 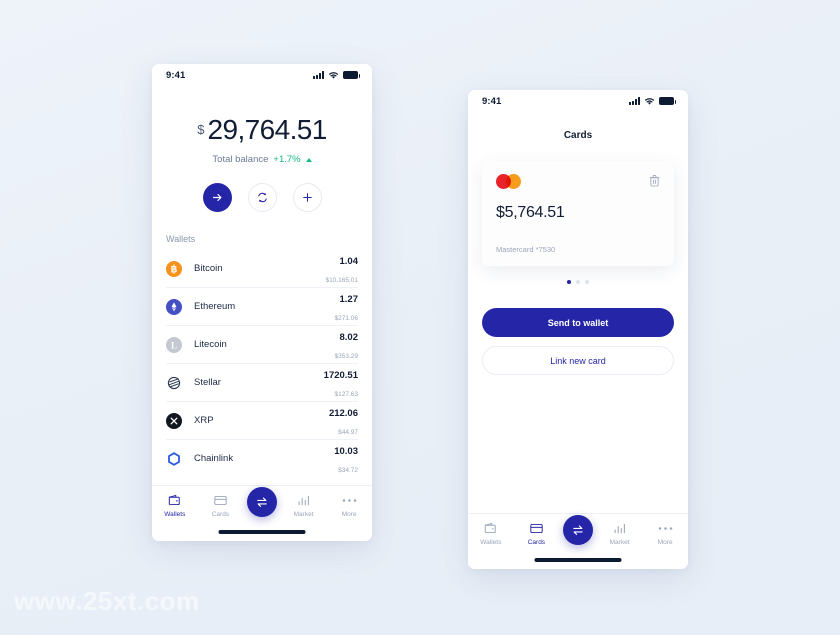 I want to click on link-new-card-button: Link new card, so click(x=578, y=360).